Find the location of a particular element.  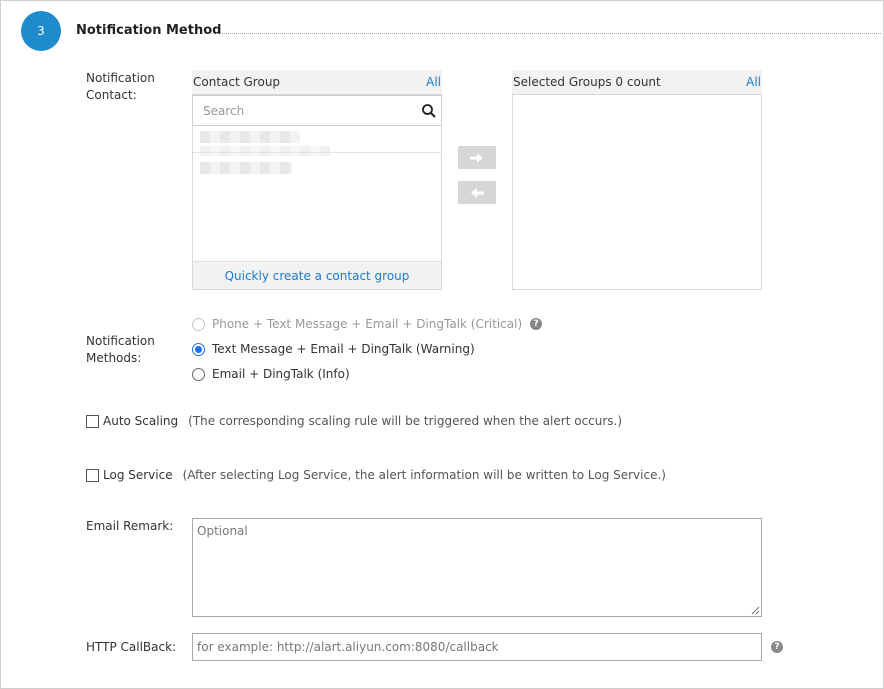

list-divider is located at coordinates (317, 152).